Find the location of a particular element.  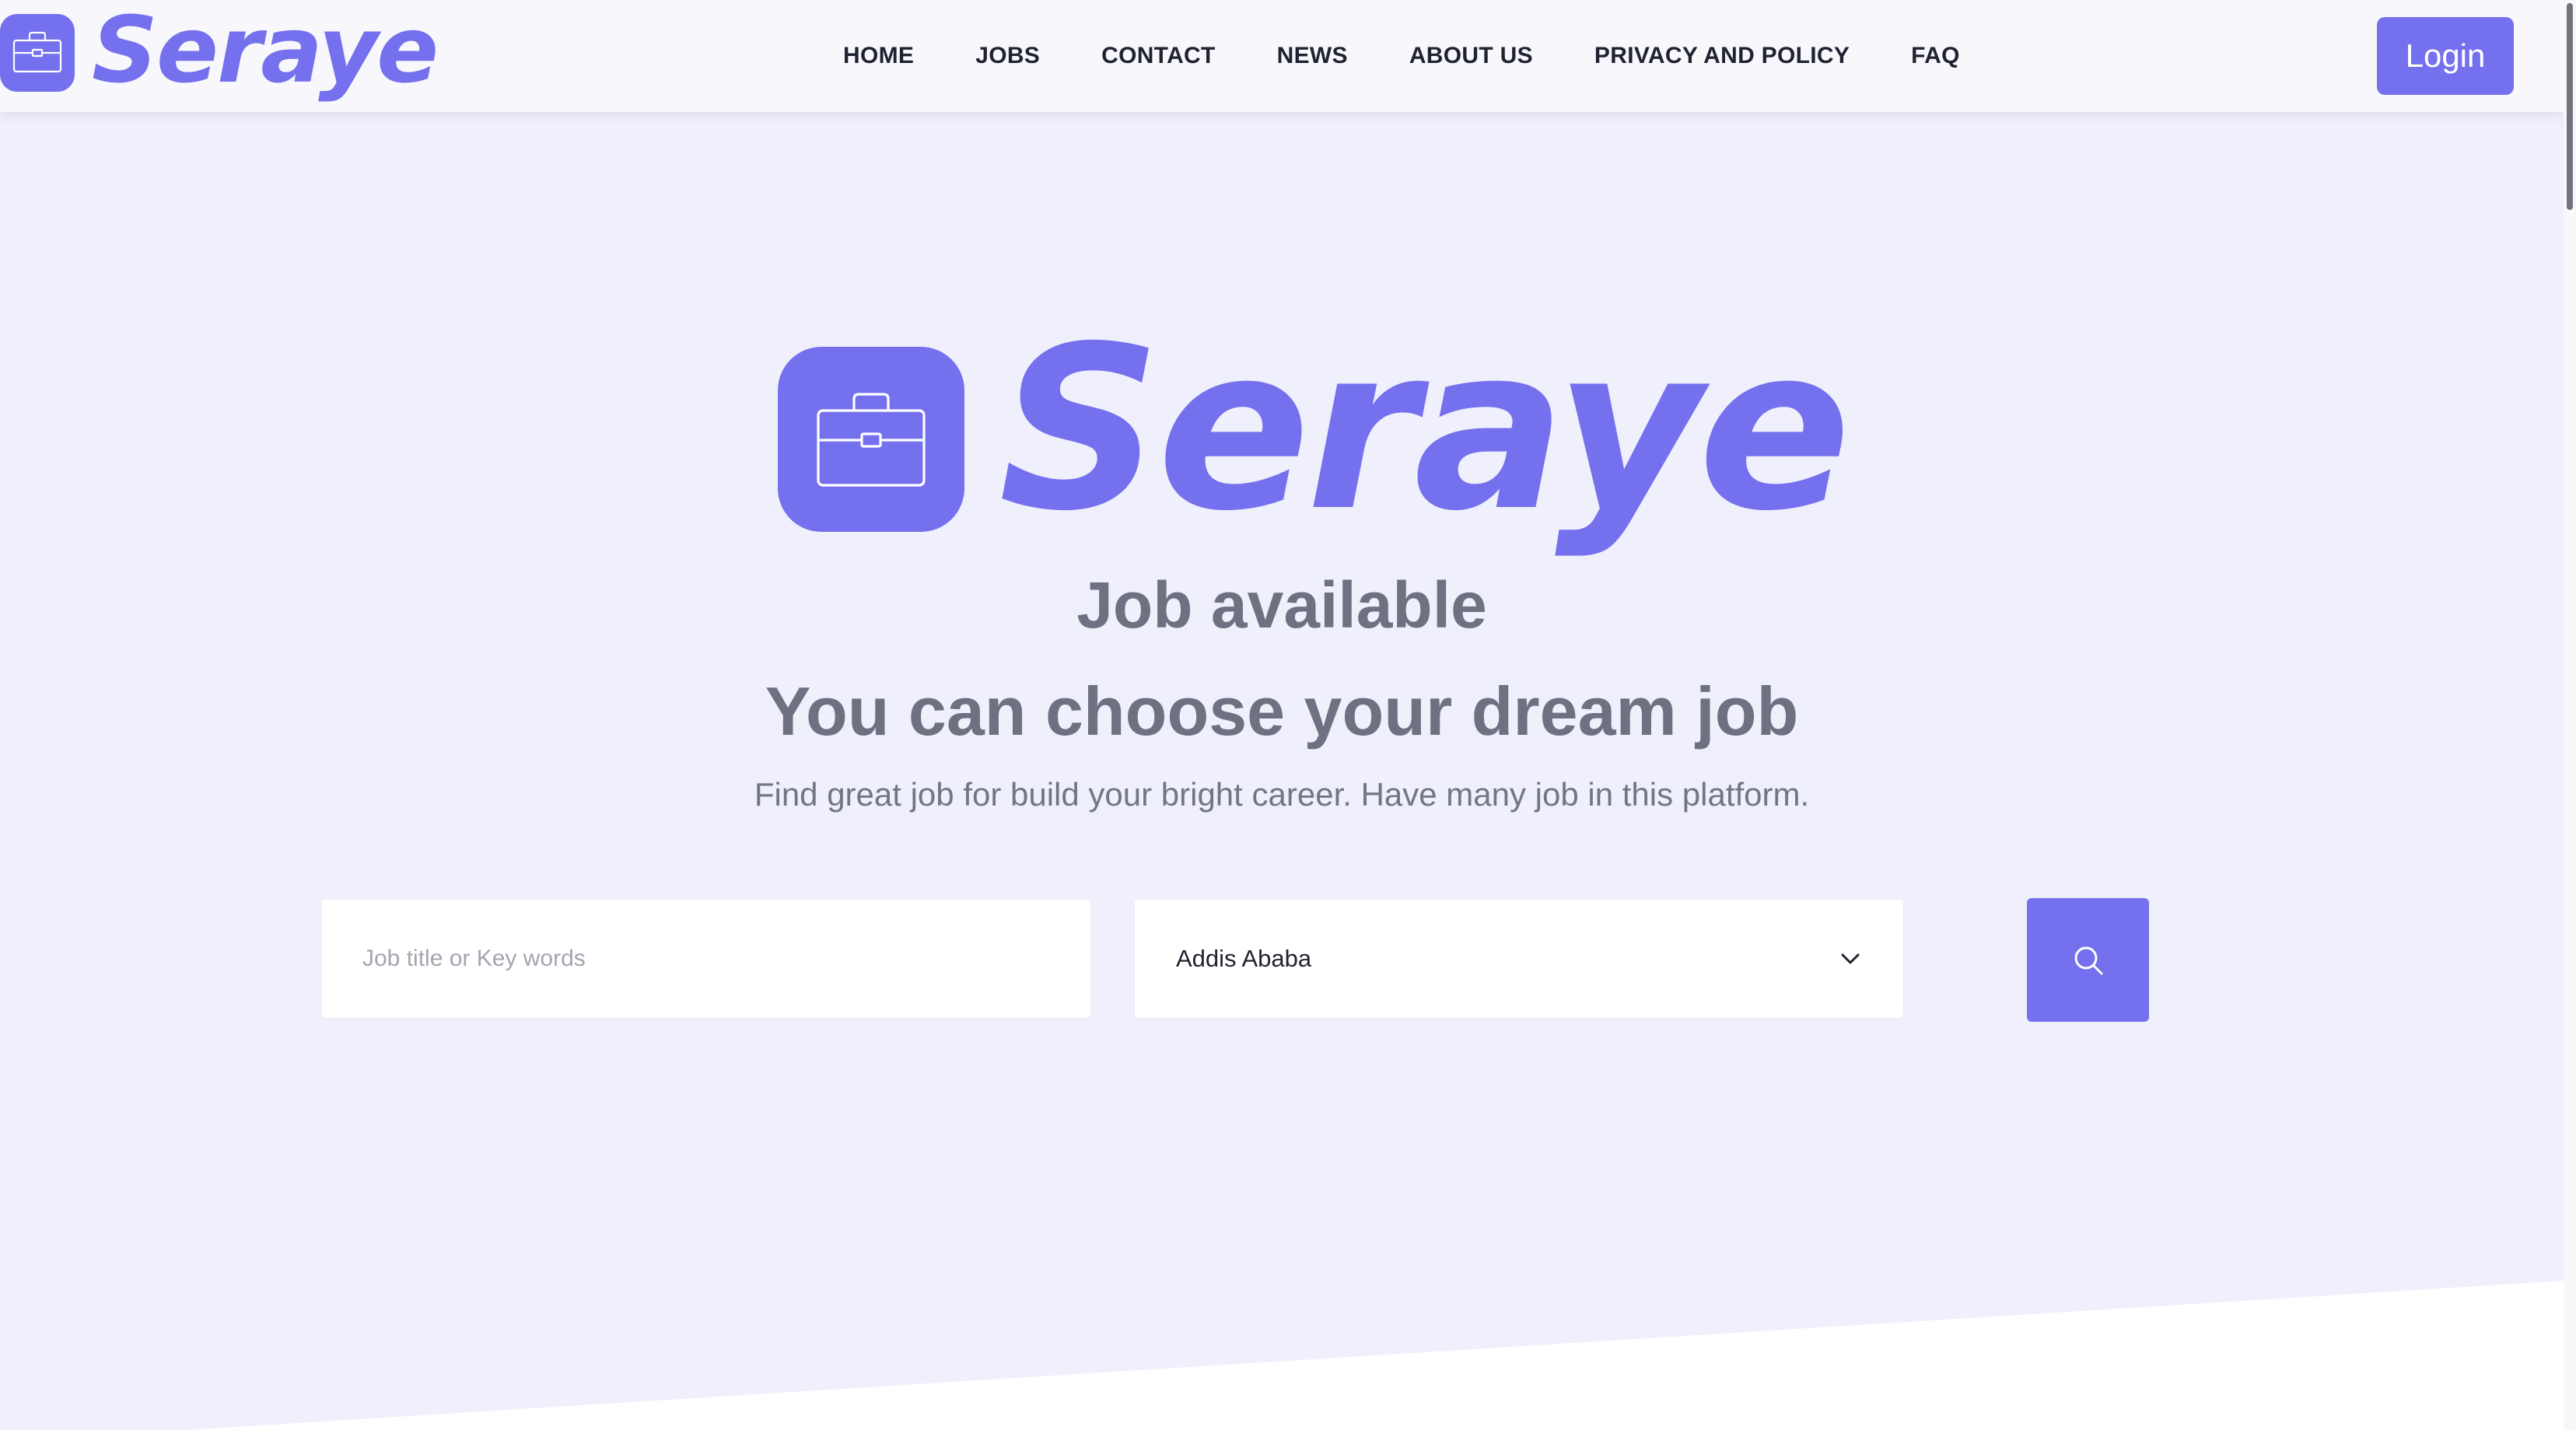

hero-brand-name: Seraye is located at coordinates (1425, 430).